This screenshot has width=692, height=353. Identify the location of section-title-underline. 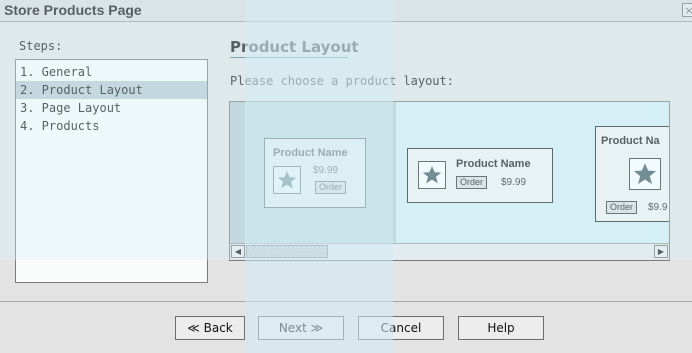
(289, 57).